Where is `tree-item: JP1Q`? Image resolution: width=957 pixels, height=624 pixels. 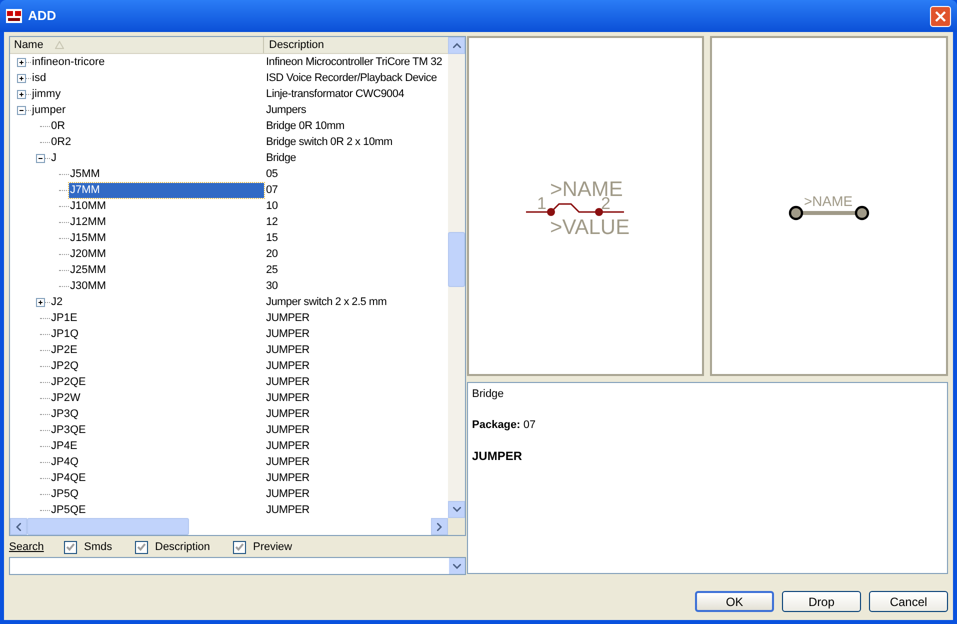
tree-item: JP1Q is located at coordinates (64, 334).